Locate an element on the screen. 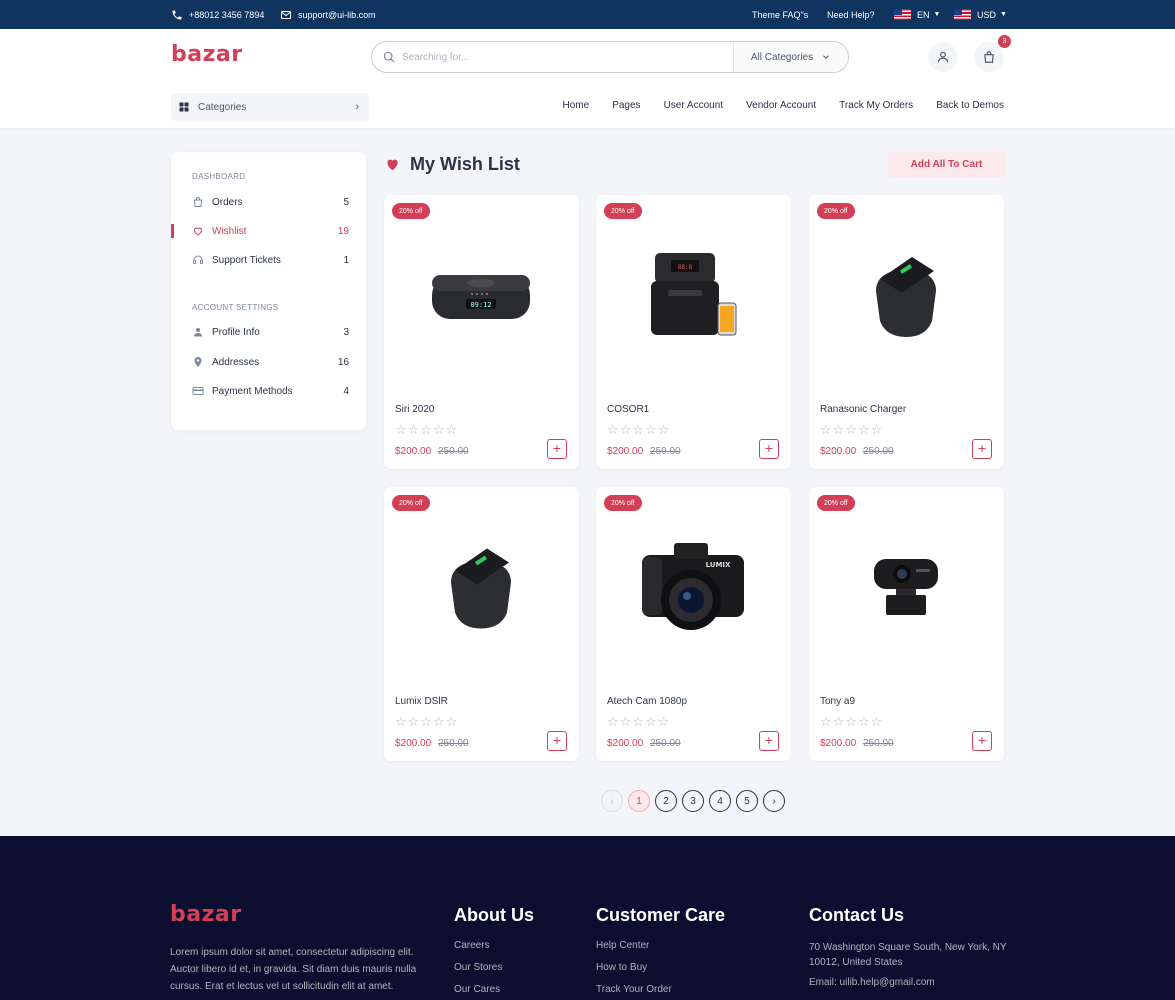  language-selector: EN ▼ is located at coordinates (917, 14).